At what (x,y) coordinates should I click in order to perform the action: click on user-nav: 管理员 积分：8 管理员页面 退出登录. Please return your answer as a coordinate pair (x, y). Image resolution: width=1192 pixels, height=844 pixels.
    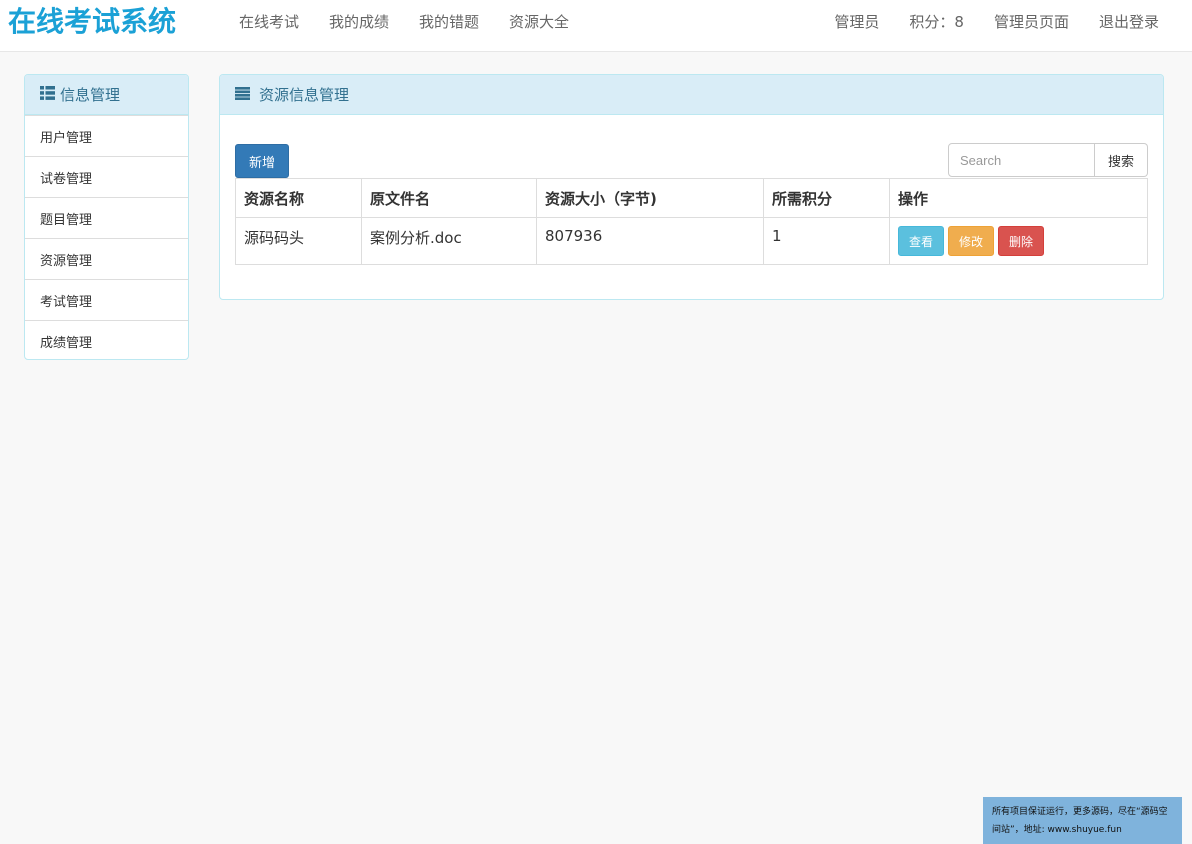
    Looking at the image, I should click on (996, 22).